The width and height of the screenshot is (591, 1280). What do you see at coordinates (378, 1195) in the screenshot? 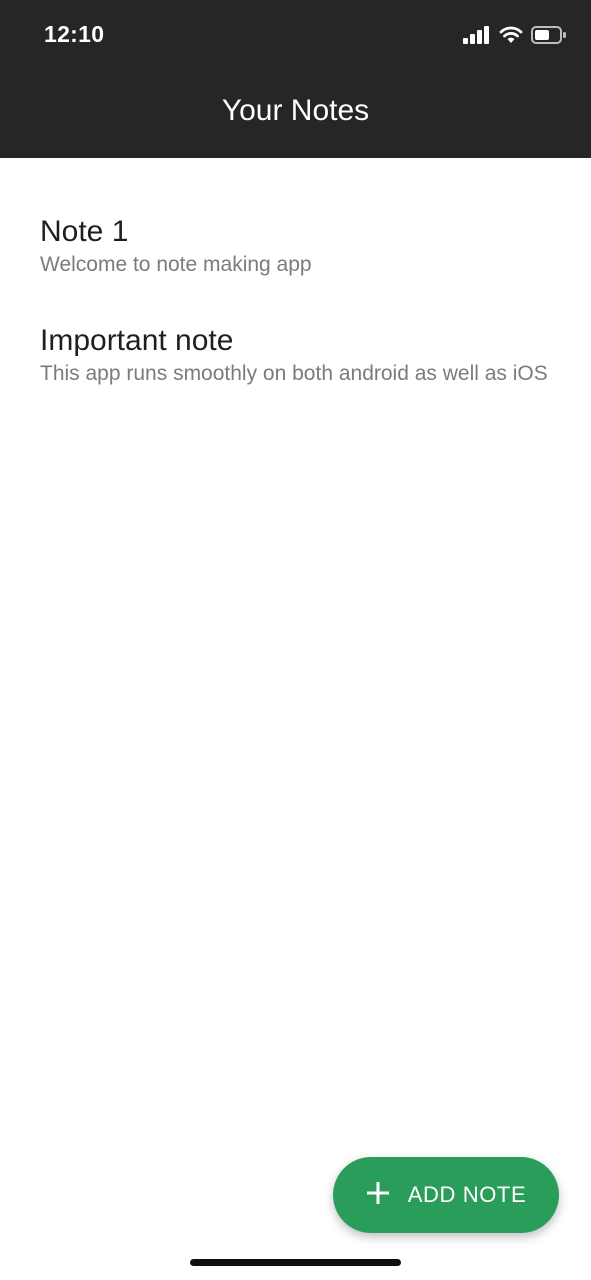
I see `plus-icon` at bounding box center [378, 1195].